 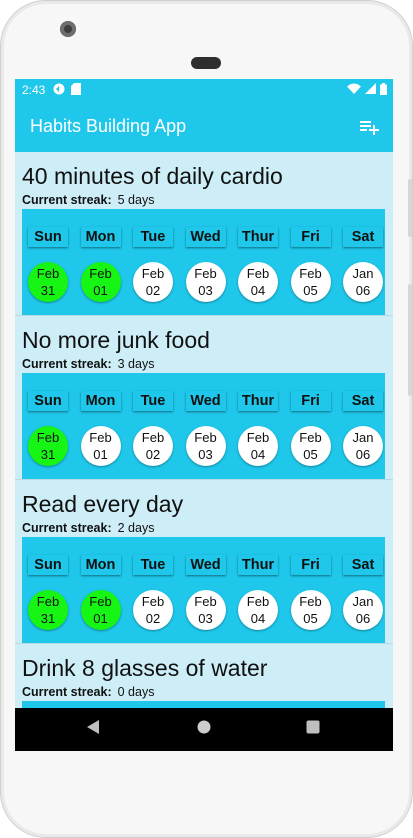 What do you see at coordinates (152, 176) in the screenshot?
I see `habit-name: 40 minutes of daily cardio` at bounding box center [152, 176].